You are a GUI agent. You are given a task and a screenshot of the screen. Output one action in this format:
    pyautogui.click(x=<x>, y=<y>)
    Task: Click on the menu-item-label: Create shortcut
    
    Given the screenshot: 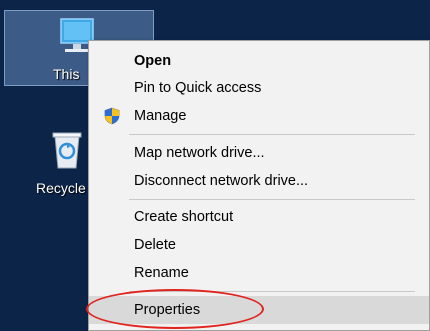 What is the action you would take?
    pyautogui.click(x=184, y=217)
    